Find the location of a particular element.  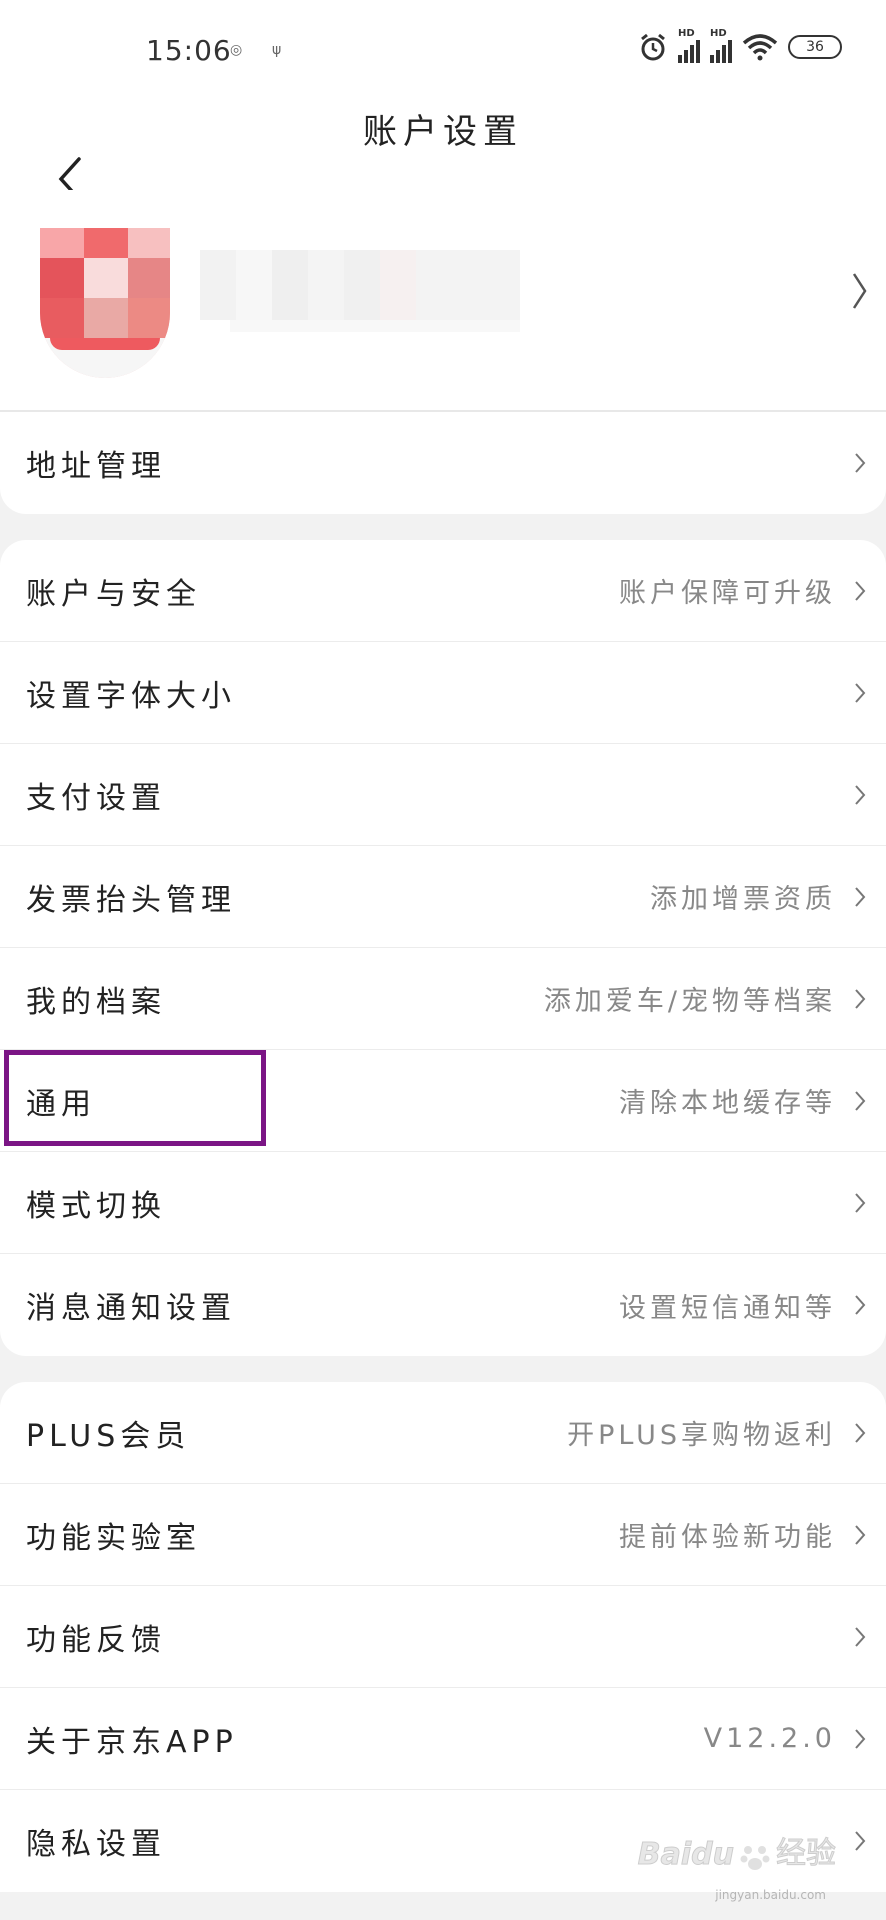

settings-row-plus-member: PLUS会员 开PLUS享购物返利 is located at coordinates (443, 1433).